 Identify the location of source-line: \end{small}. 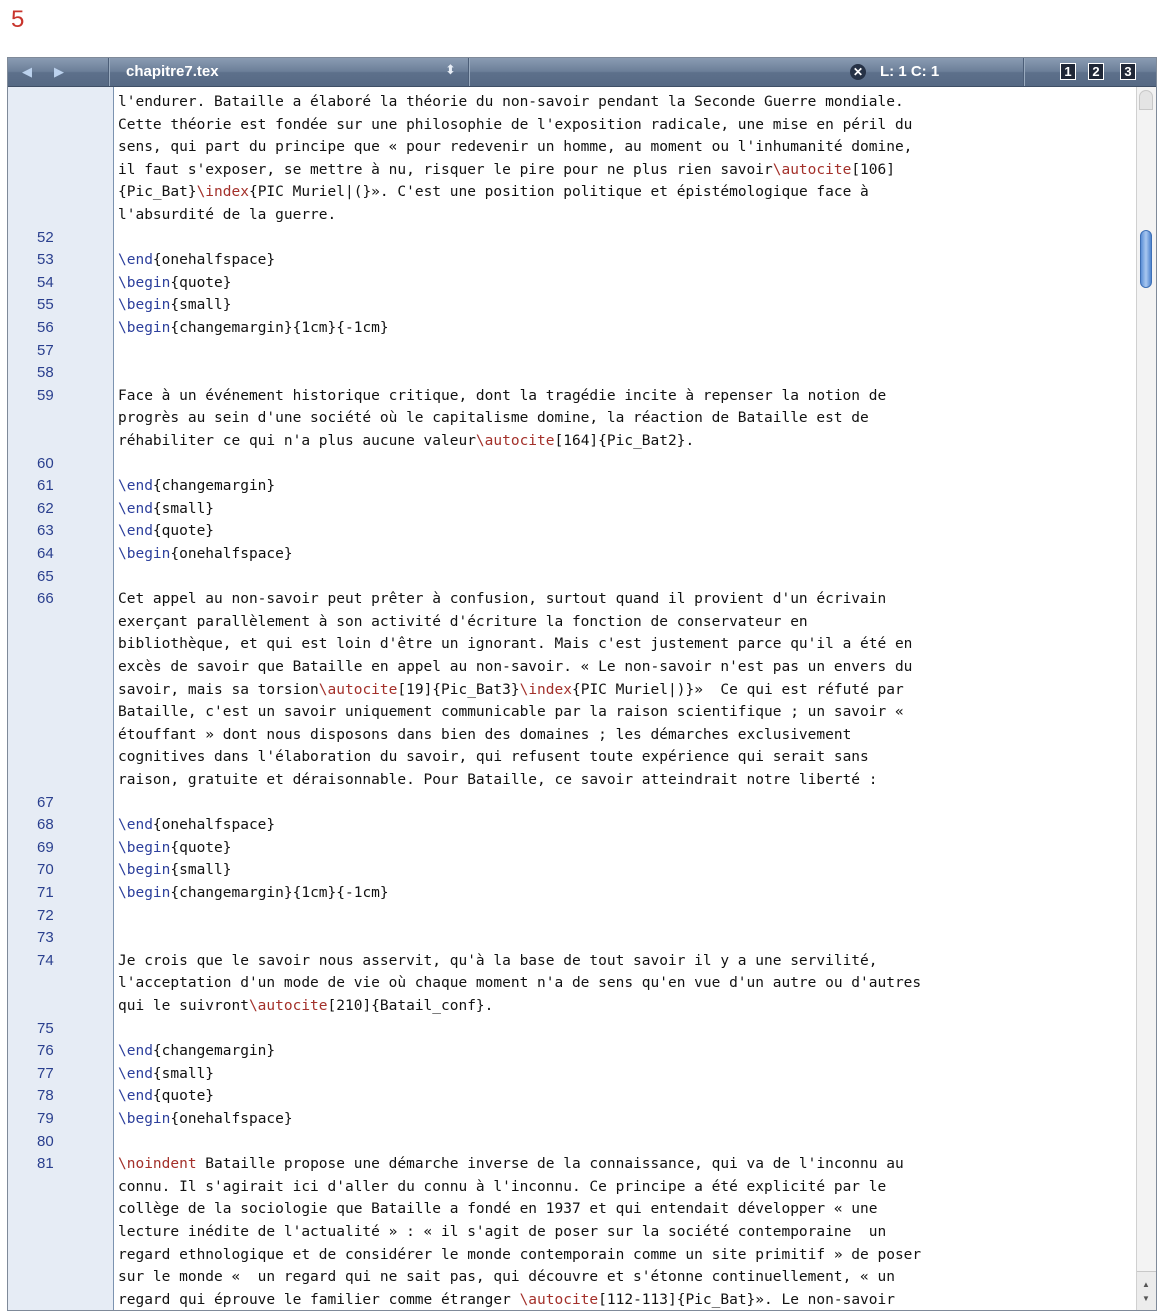
(166, 1074).